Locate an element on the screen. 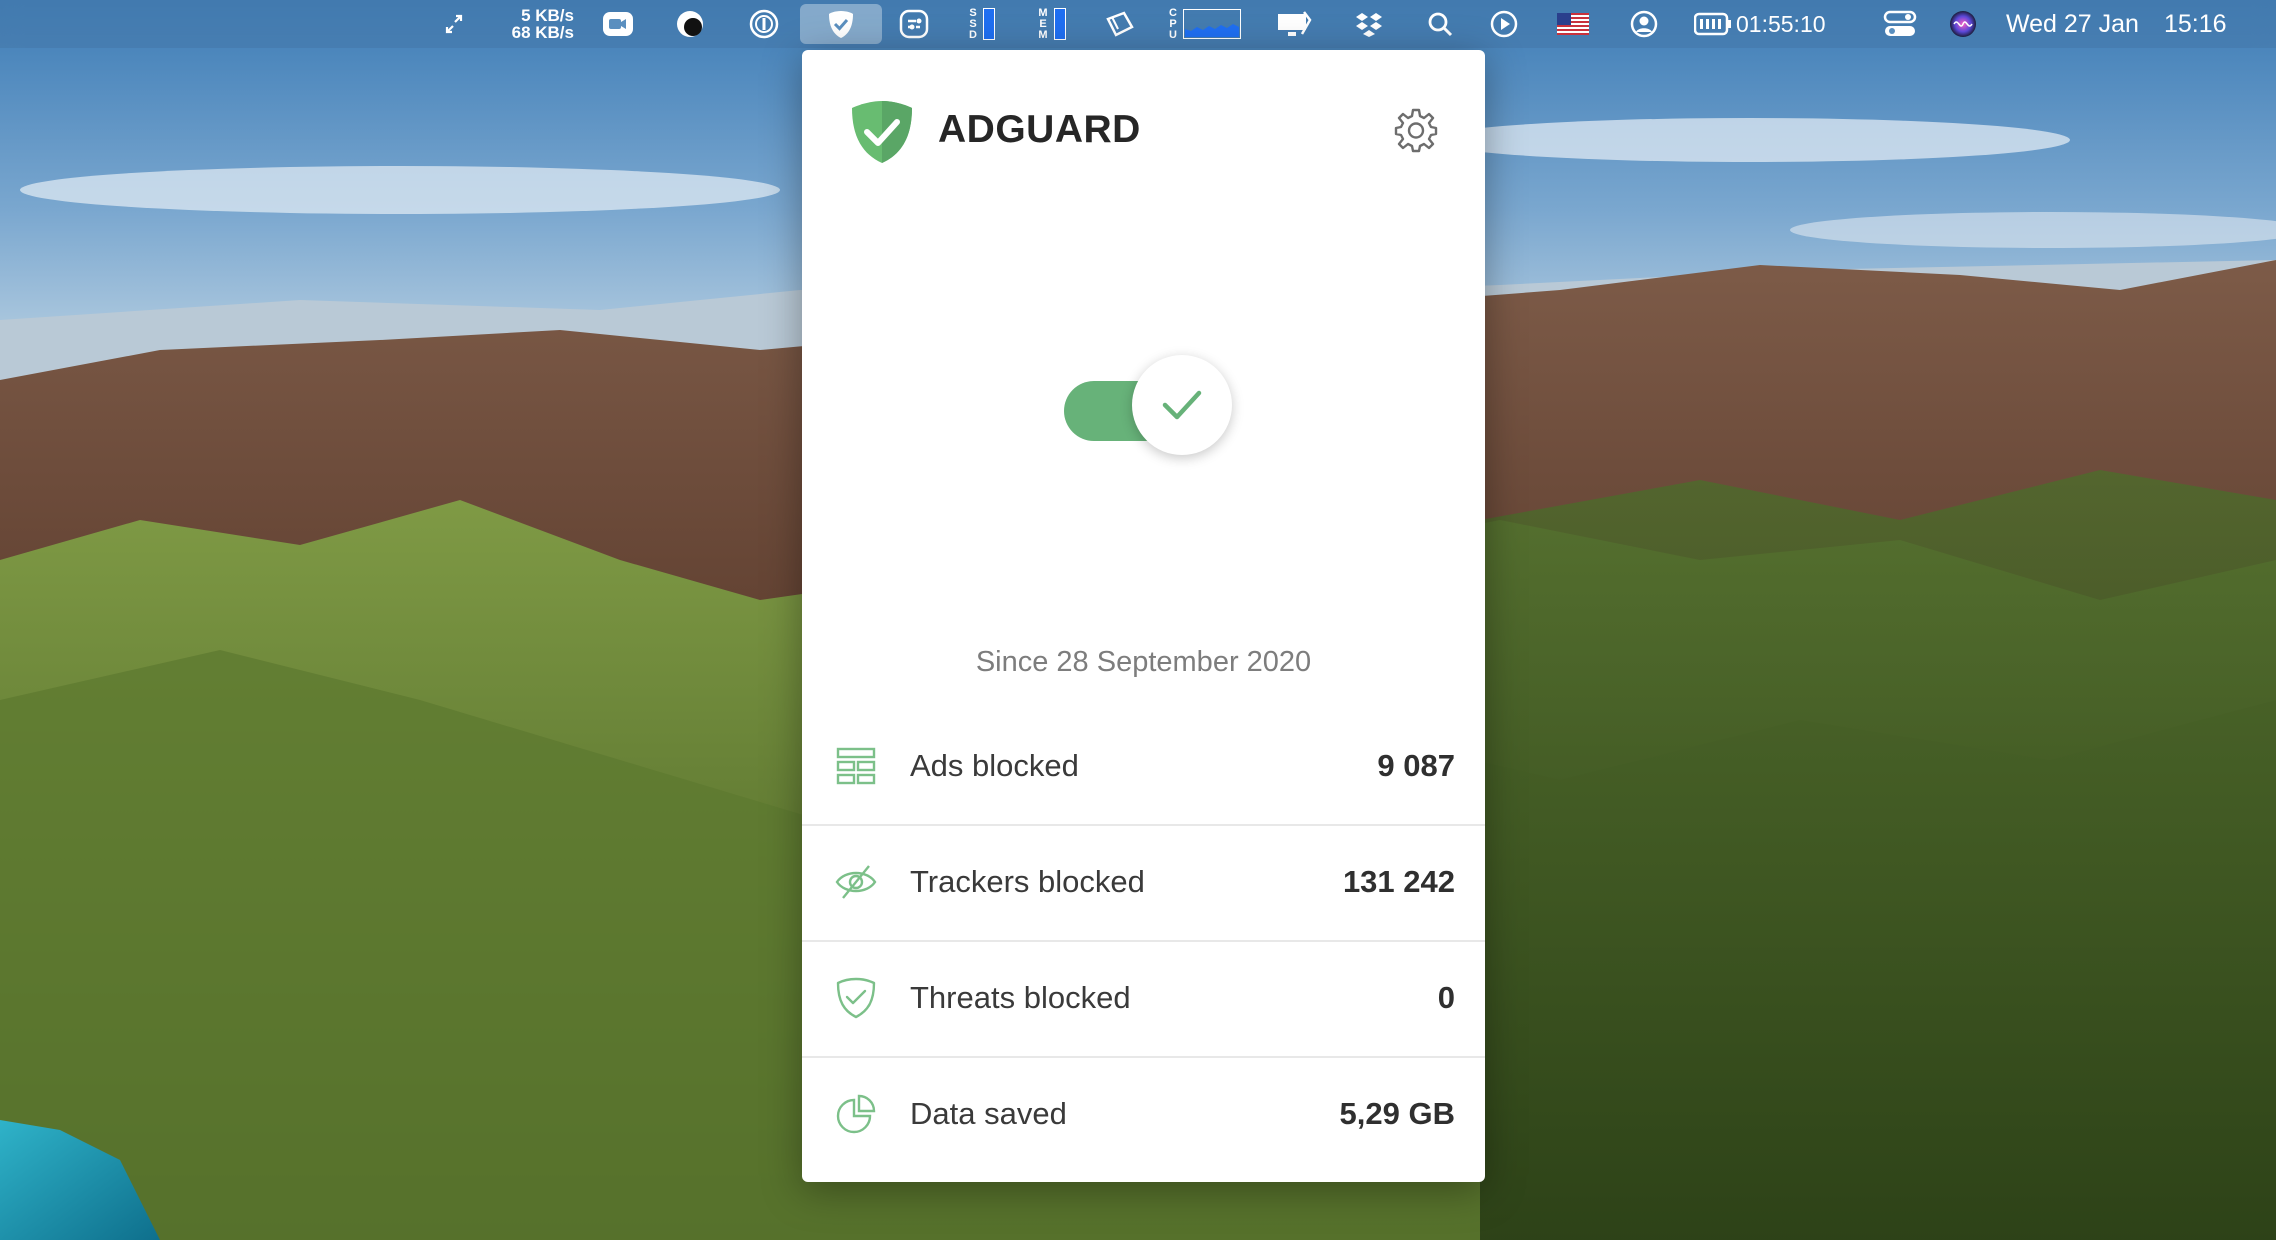  protection-toggle is located at coordinates (1150, 407).